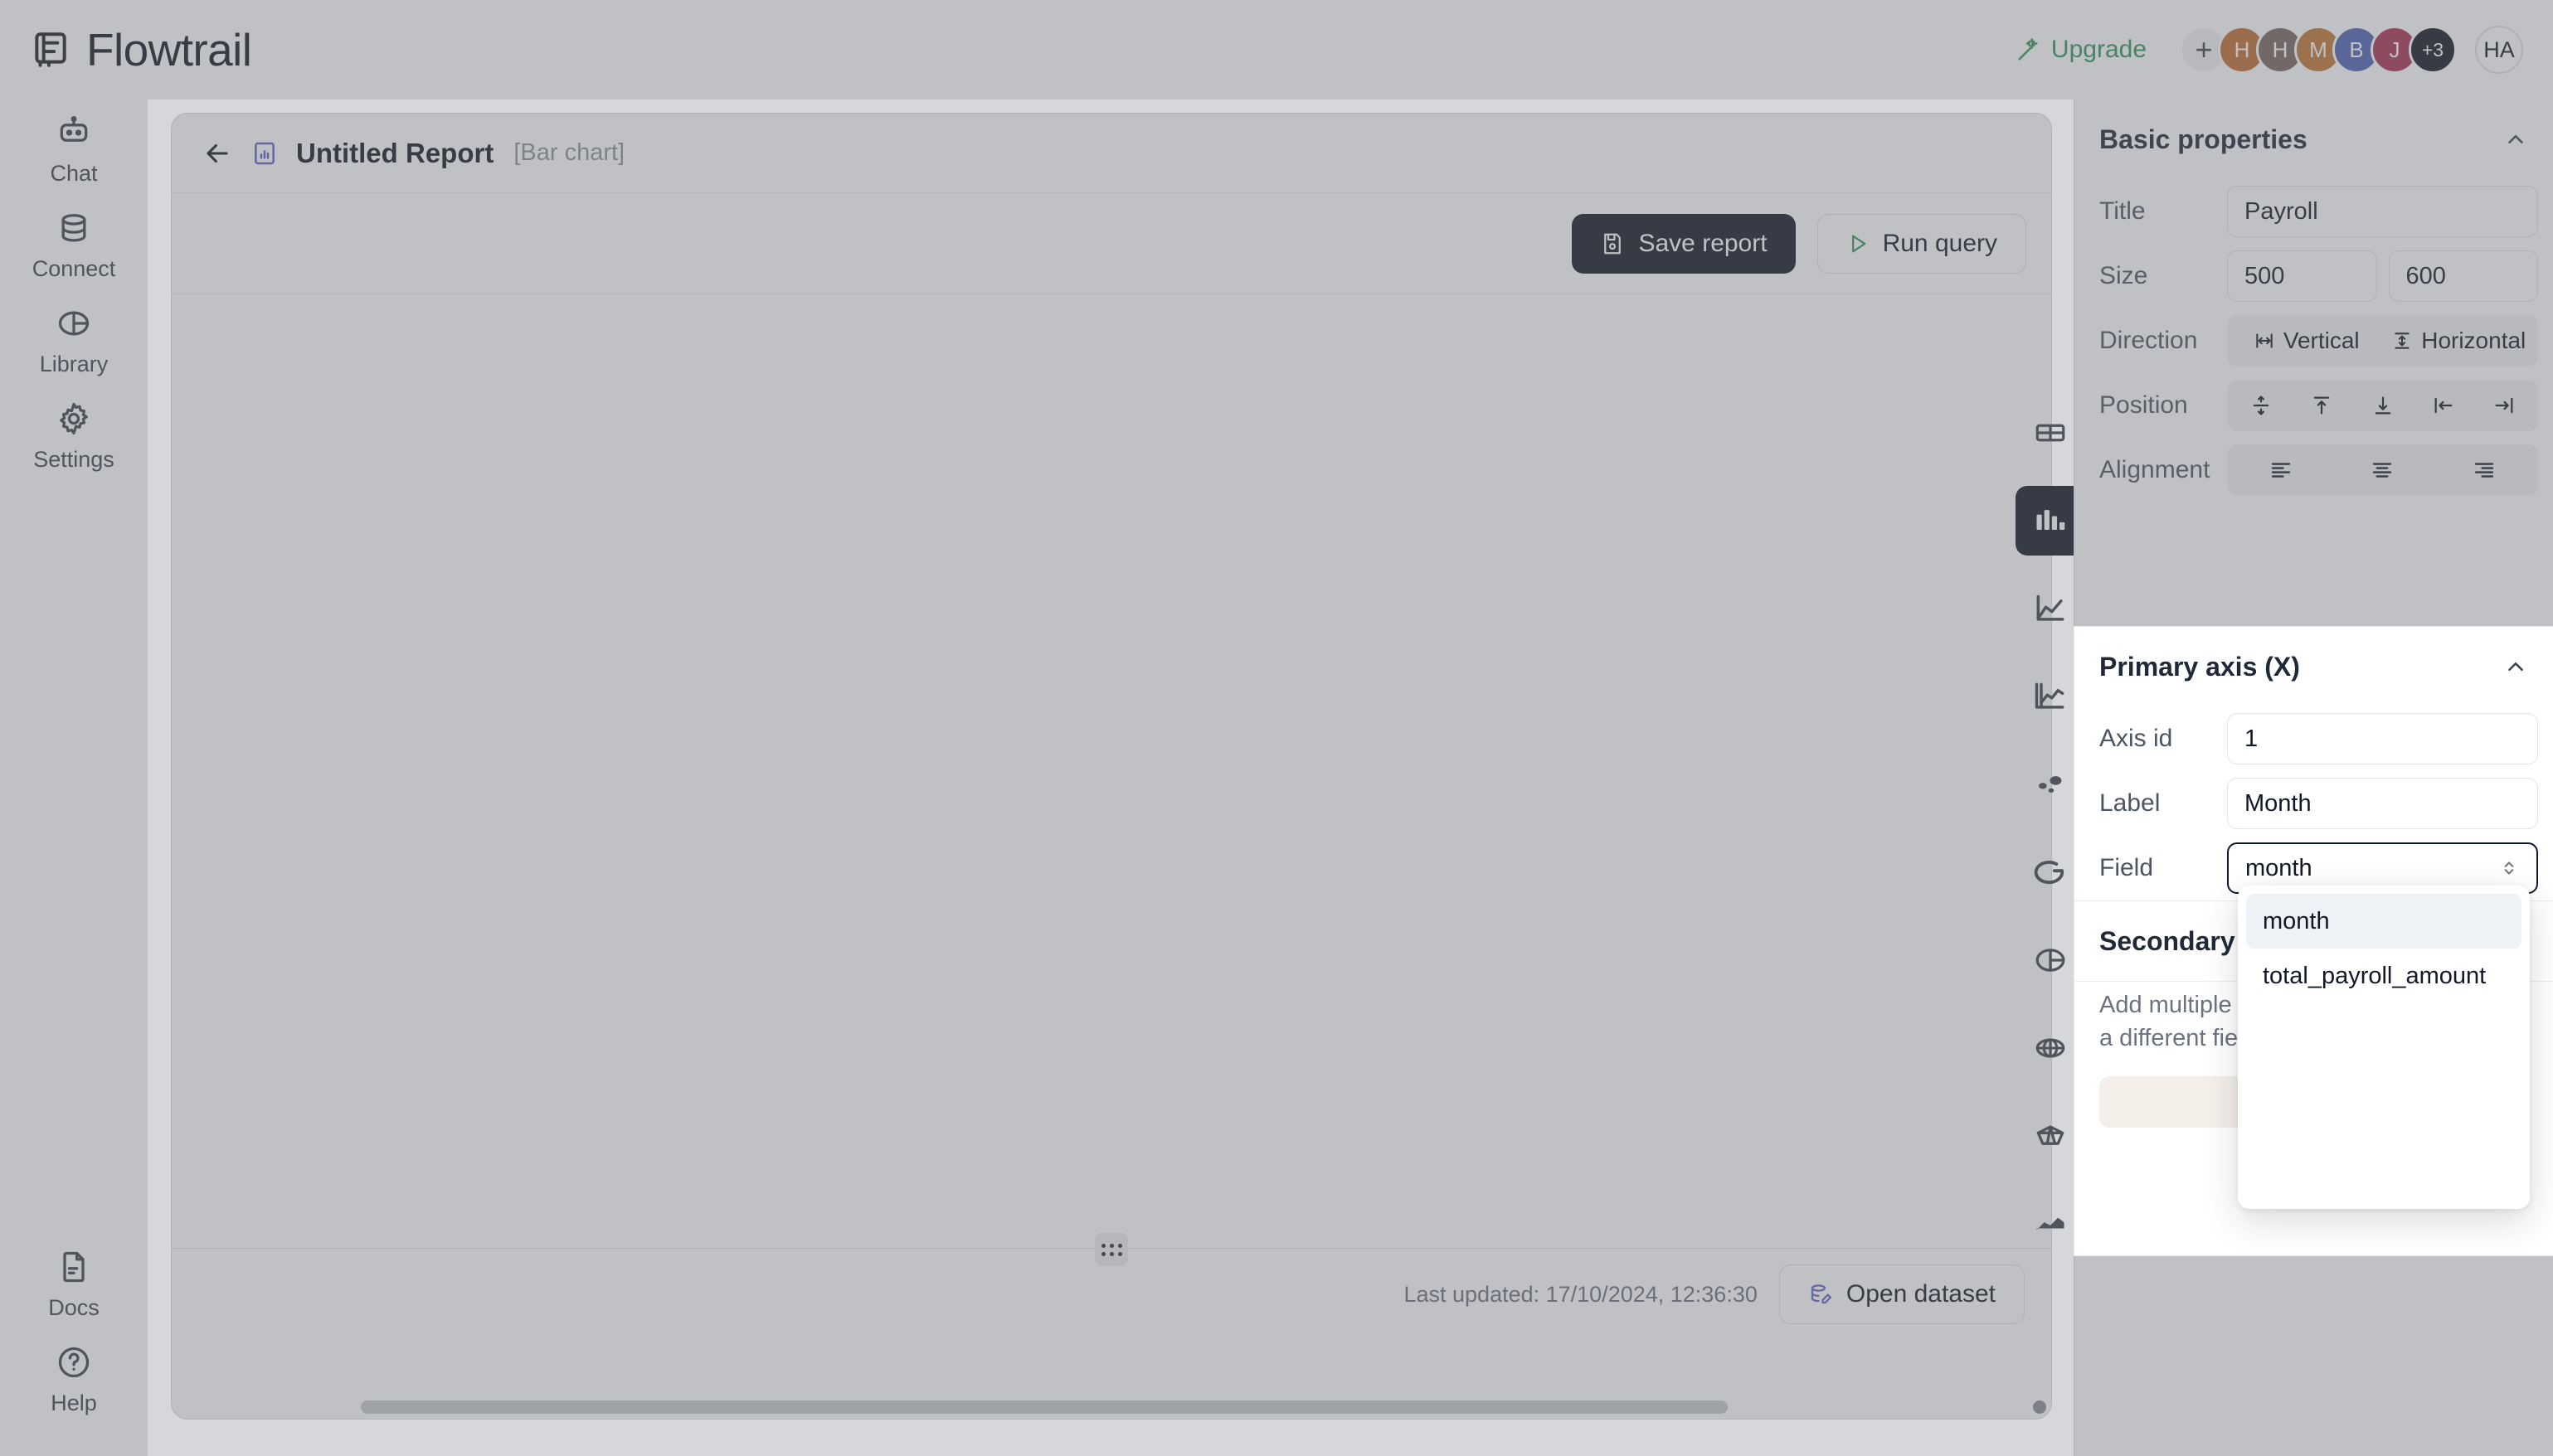 This screenshot has width=2553, height=1456. Describe the element at coordinates (2384, 1047) in the screenshot. I see `field-dropdown-menu: month total_payroll_amount` at that location.